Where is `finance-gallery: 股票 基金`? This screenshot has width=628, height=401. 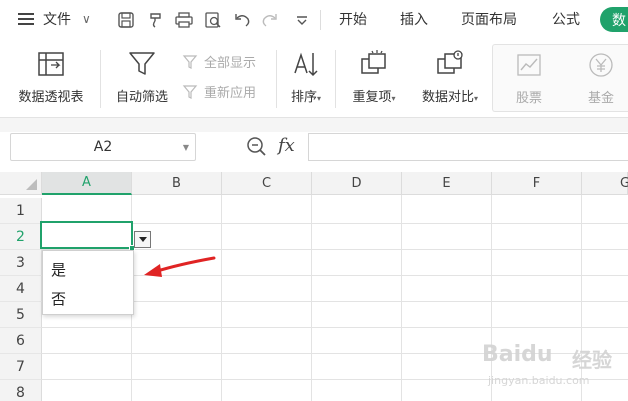 finance-gallery: 股票 基金 is located at coordinates (560, 78).